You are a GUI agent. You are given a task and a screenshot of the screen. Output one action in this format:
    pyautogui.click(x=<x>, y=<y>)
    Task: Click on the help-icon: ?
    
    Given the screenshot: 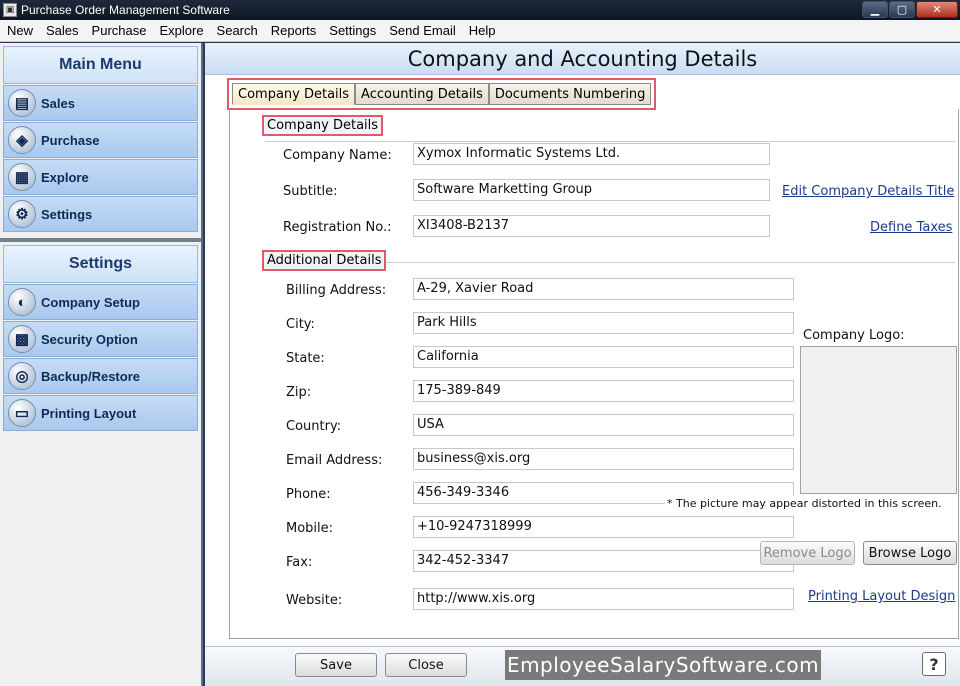 What is the action you would take?
    pyautogui.click(x=934, y=664)
    